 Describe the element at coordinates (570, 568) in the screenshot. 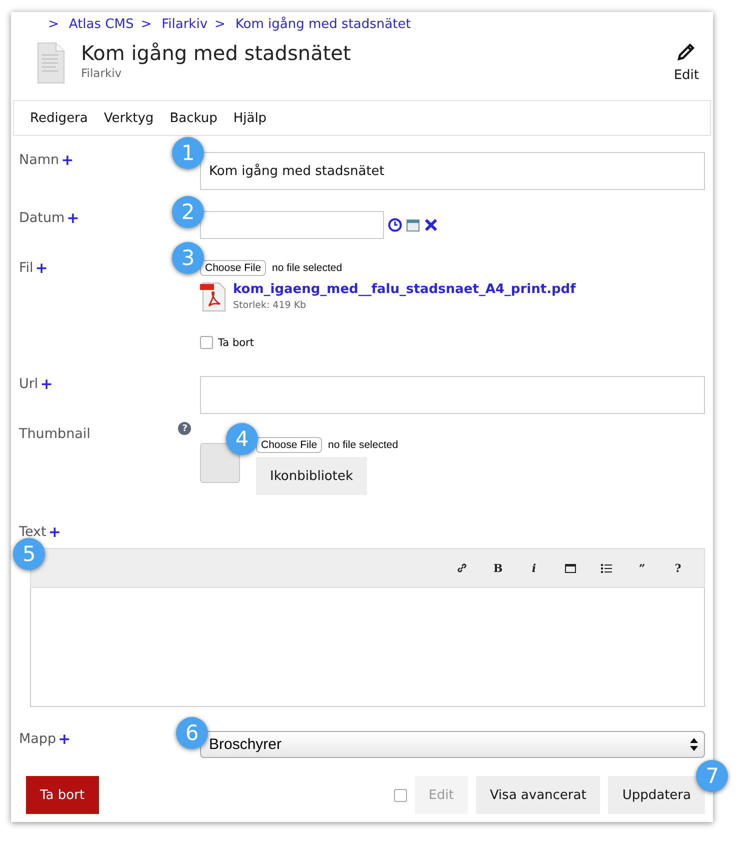

I see `window-icon` at that location.